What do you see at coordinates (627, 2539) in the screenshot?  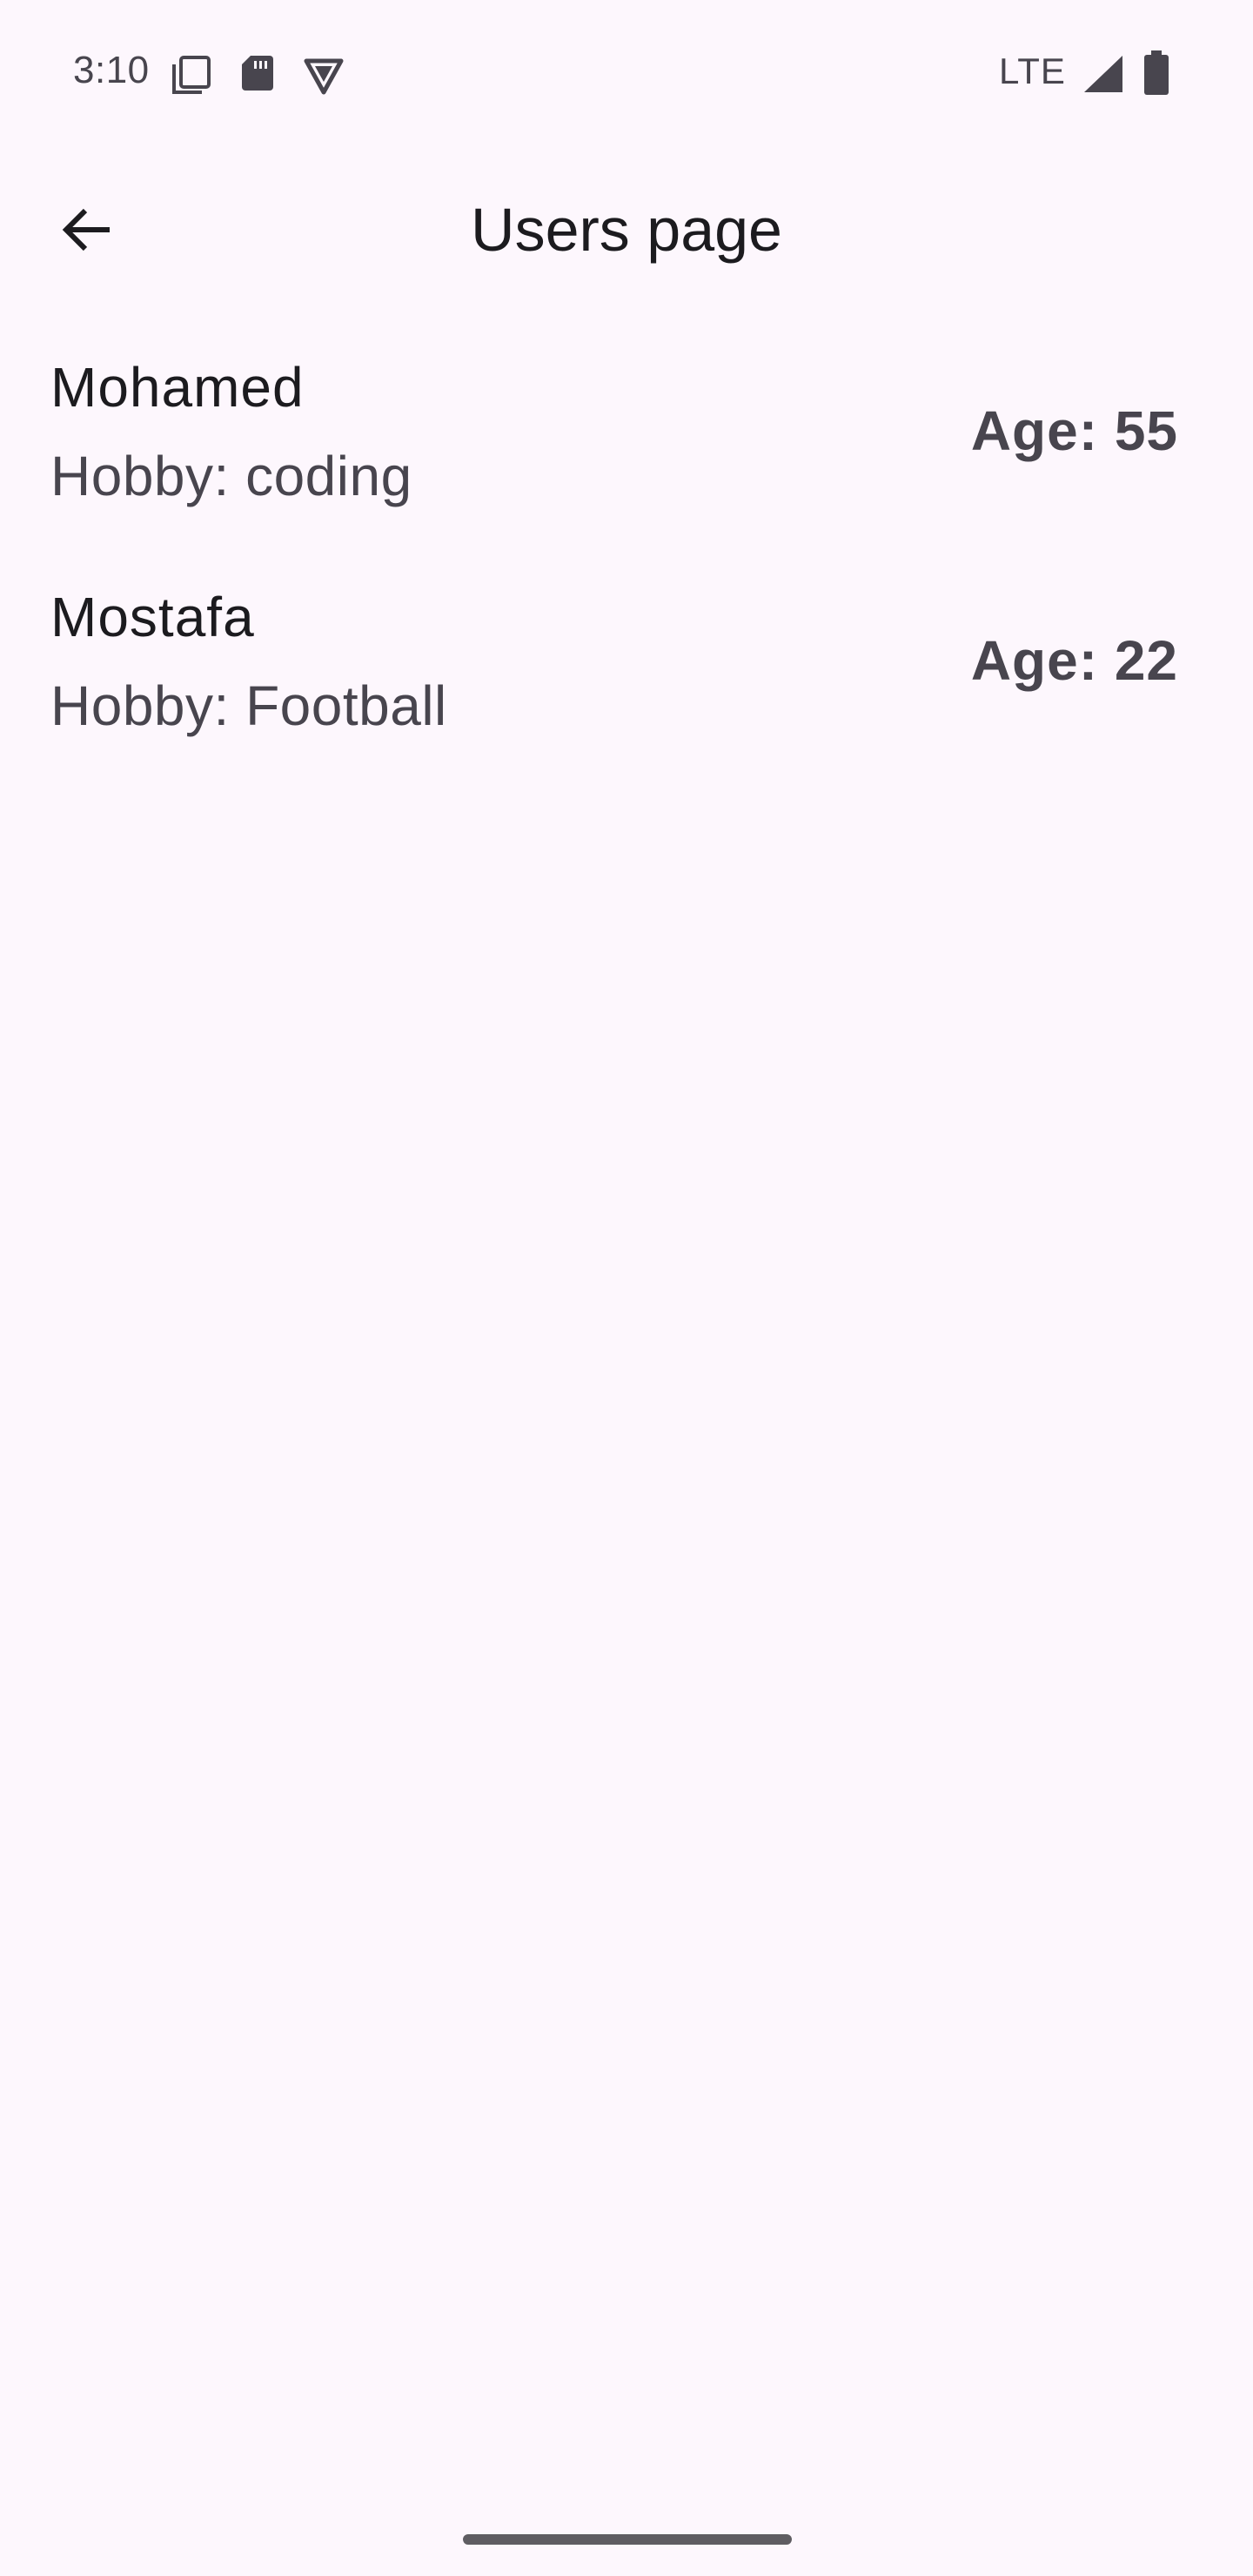 I see `home-gesture-bar` at bounding box center [627, 2539].